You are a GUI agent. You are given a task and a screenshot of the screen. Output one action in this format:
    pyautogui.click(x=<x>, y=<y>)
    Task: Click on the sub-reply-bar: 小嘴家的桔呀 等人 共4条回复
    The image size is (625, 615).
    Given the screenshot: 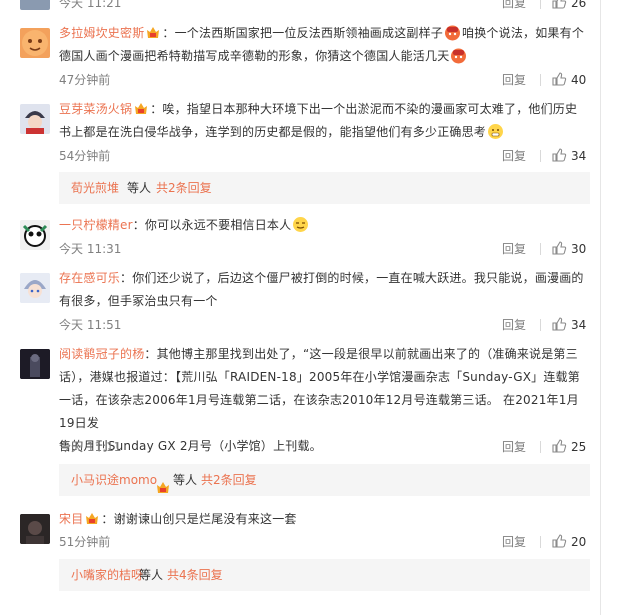 What is the action you would take?
    pyautogui.click(x=324, y=575)
    